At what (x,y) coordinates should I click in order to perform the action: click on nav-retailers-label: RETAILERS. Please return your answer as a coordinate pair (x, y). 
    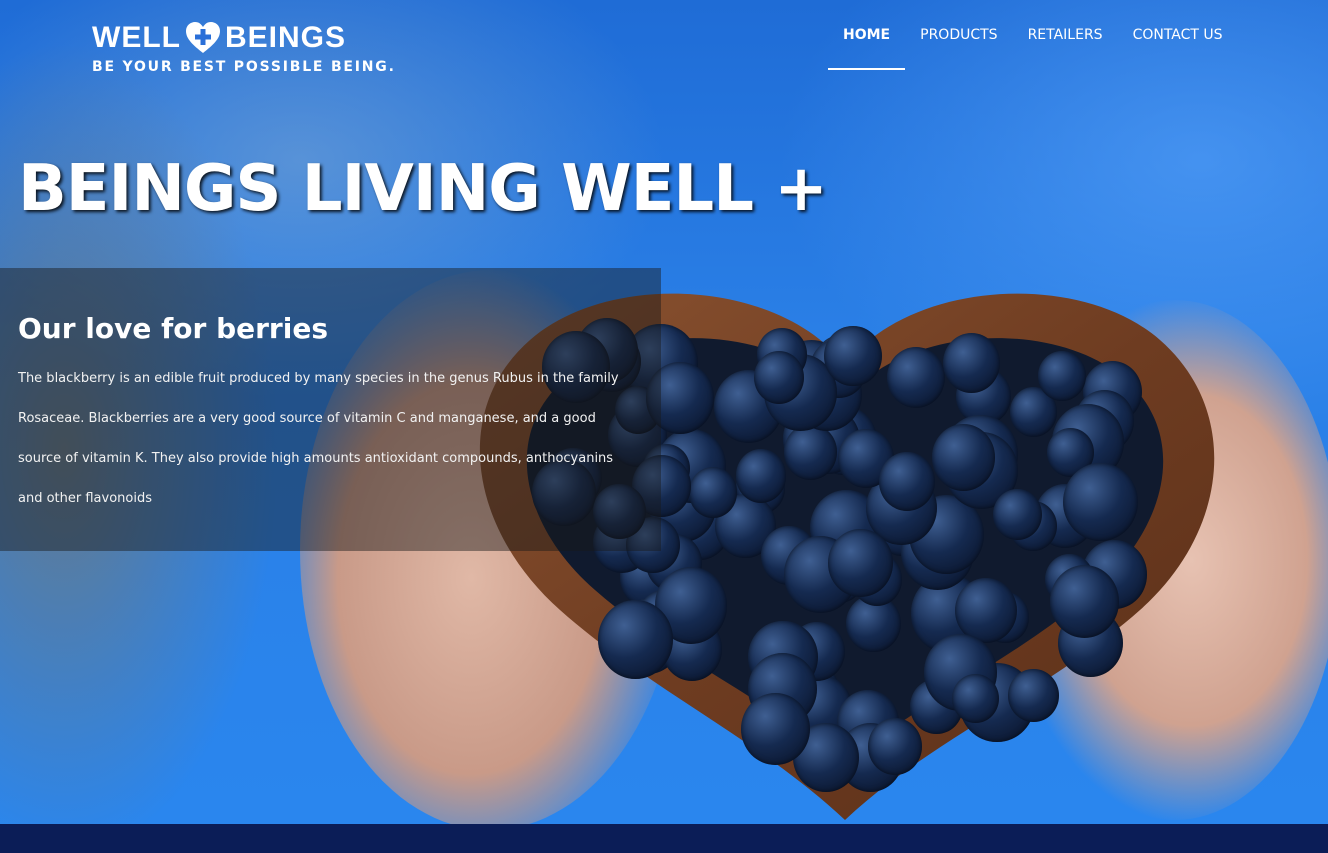
    Looking at the image, I should click on (1065, 35).